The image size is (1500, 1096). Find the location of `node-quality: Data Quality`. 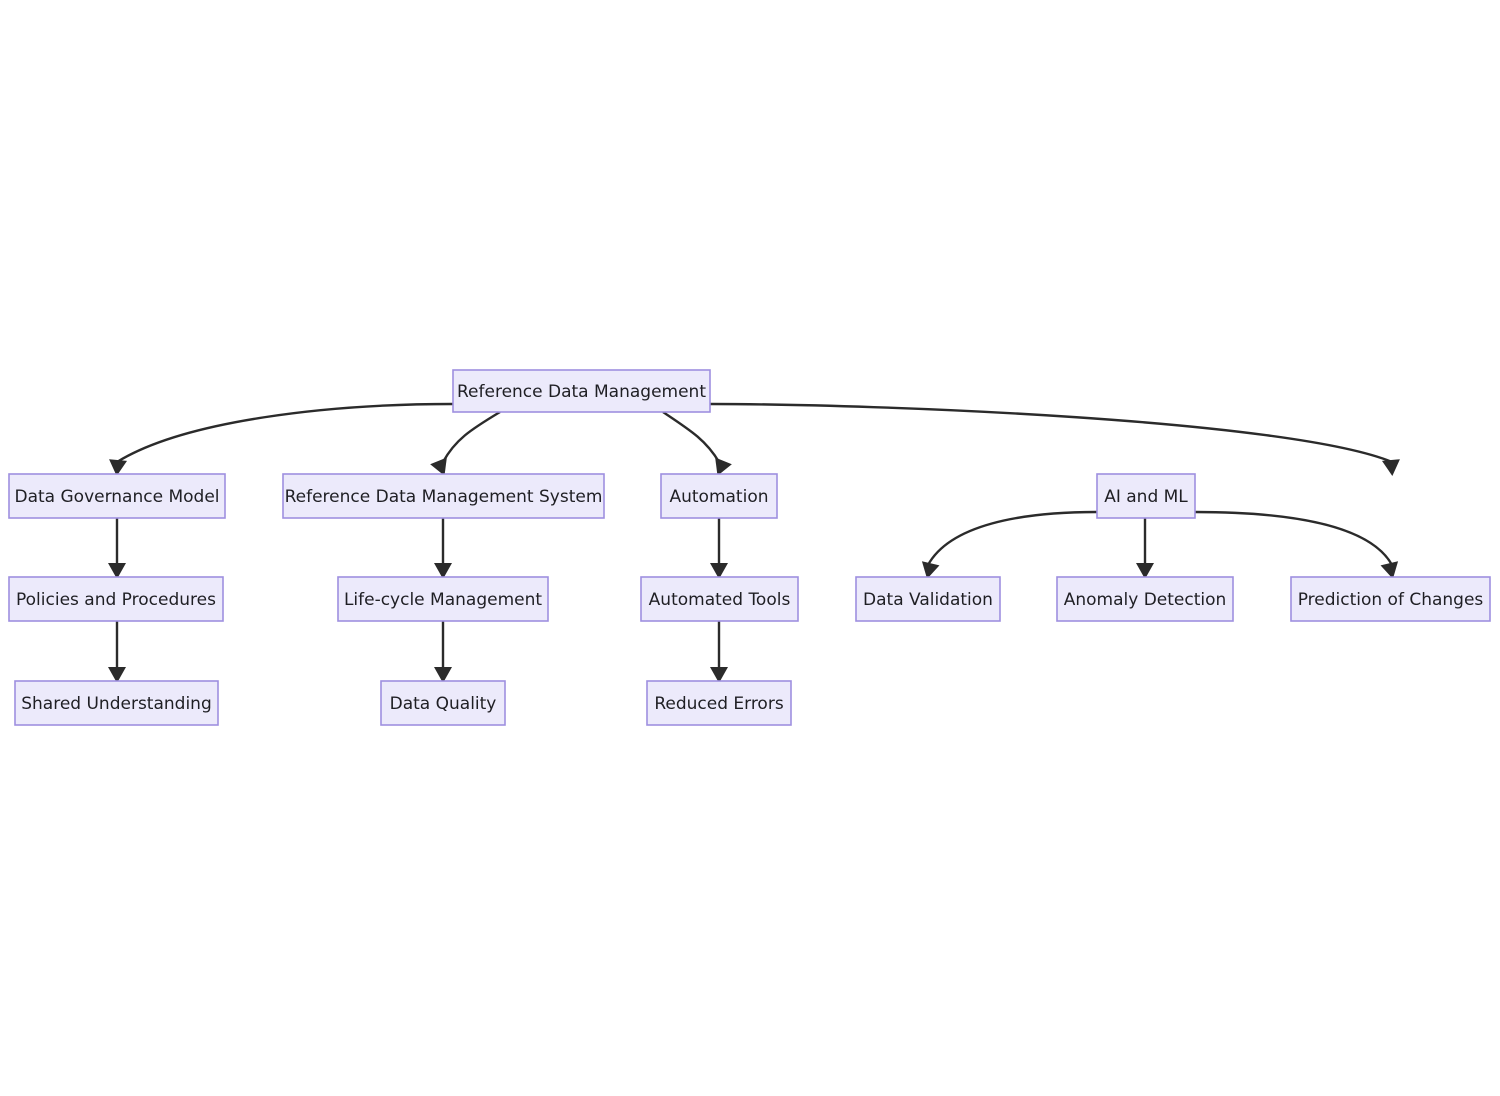

node-quality: Data Quality is located at coordinates (443, 703).